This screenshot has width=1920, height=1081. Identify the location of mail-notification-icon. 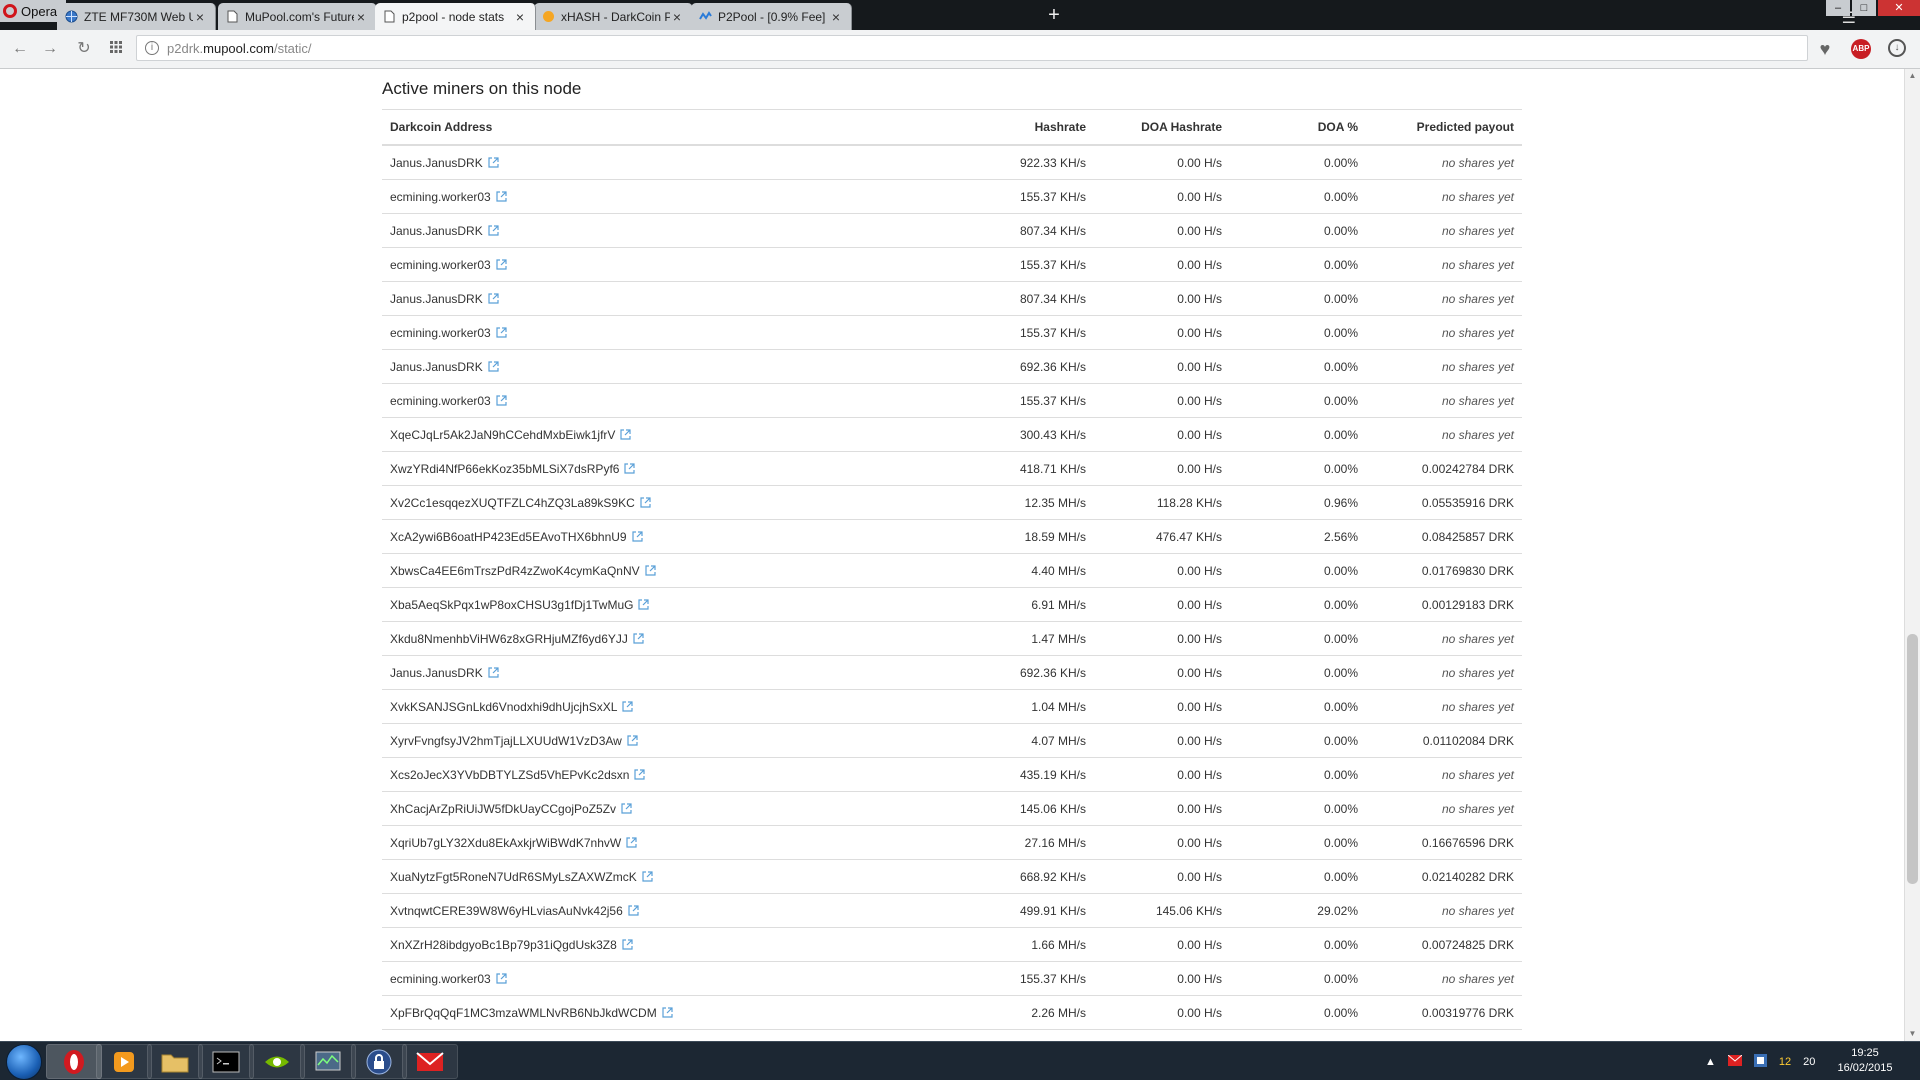
(1735, 1061).